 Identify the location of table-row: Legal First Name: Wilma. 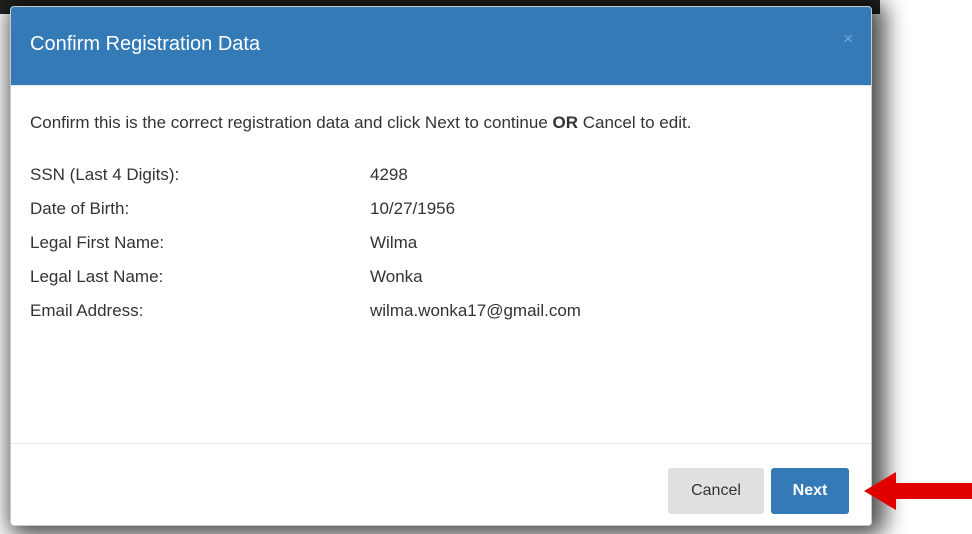
(305, 243).